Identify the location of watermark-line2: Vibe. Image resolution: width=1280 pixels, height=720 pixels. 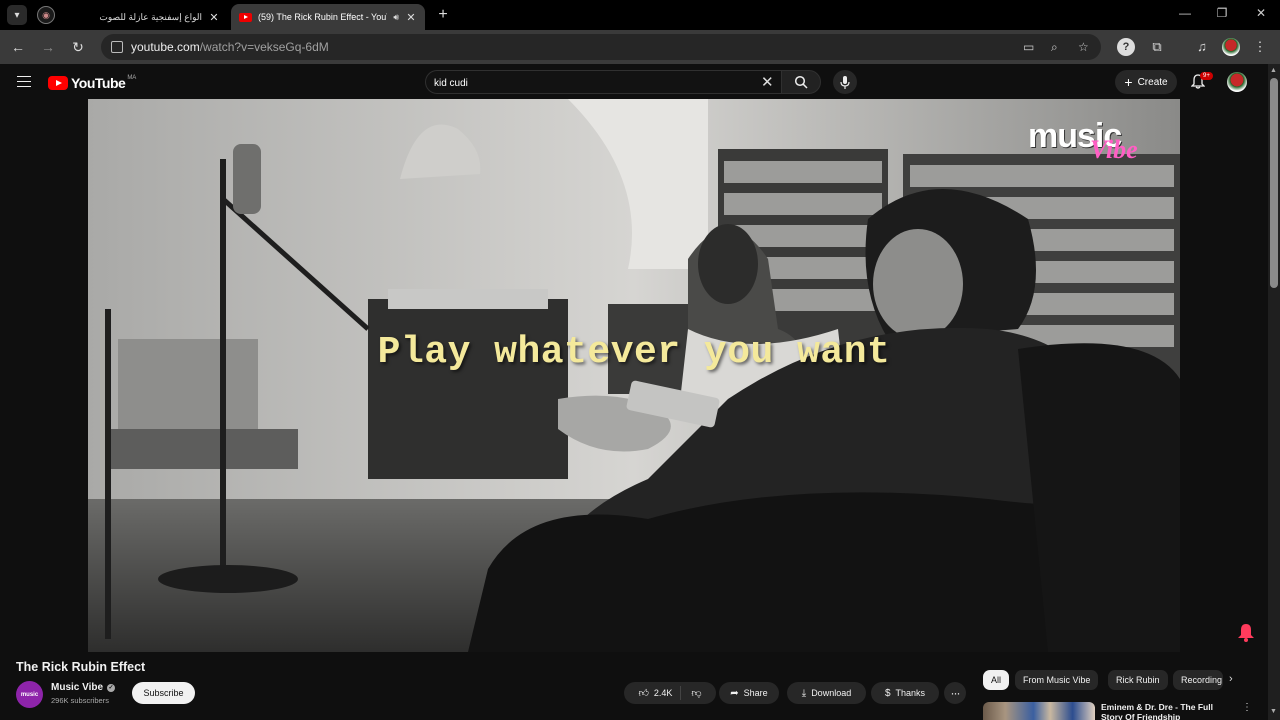
(1114, 149).